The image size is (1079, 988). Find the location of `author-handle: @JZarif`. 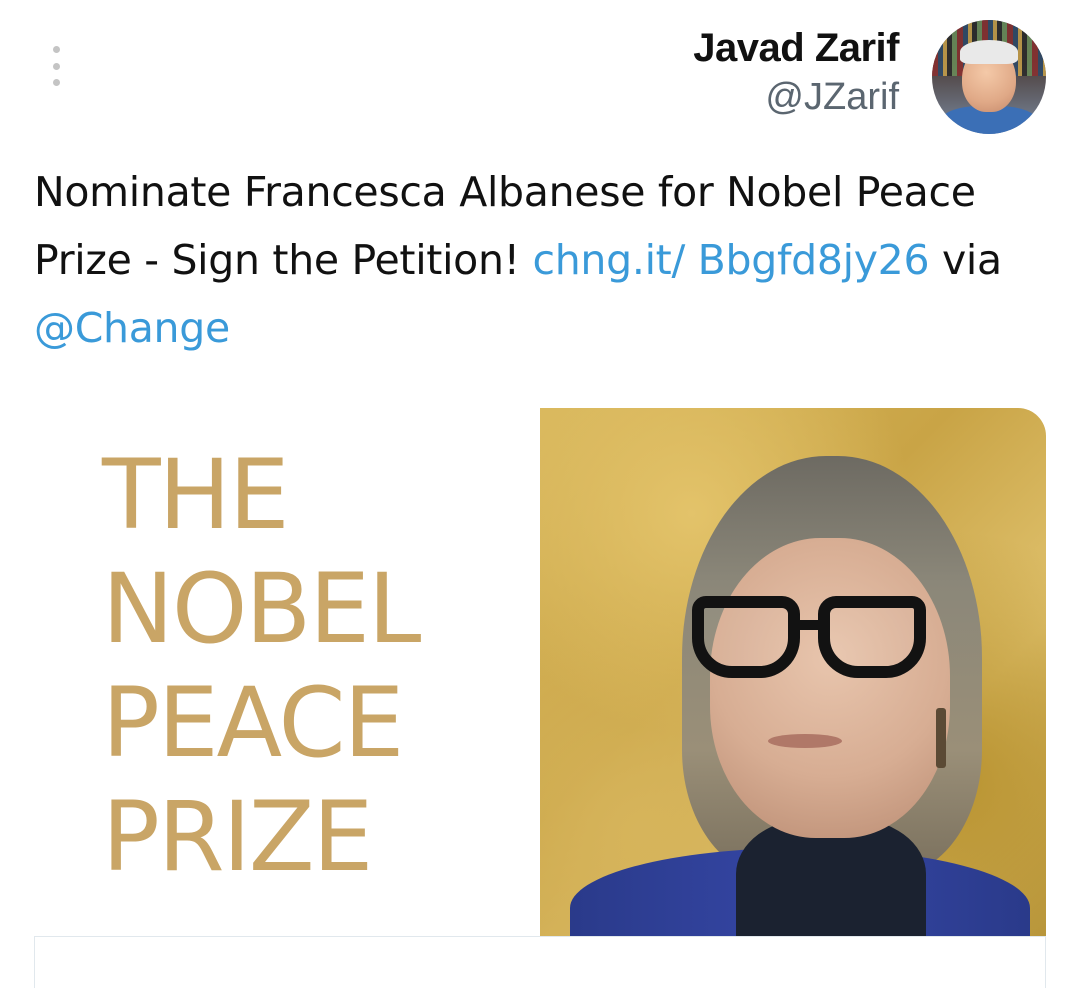

author-handle: @JZarif is located at coordinates (796, 97).